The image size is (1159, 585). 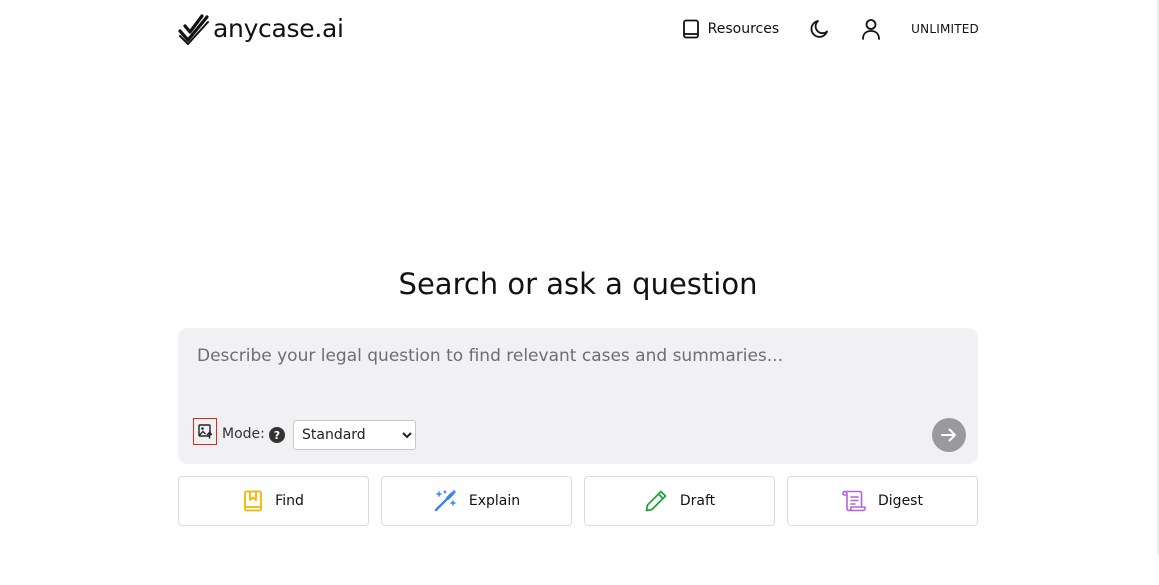 I want to click on top-nav: Resources UNLIMITED, so click(x=830, y=29).